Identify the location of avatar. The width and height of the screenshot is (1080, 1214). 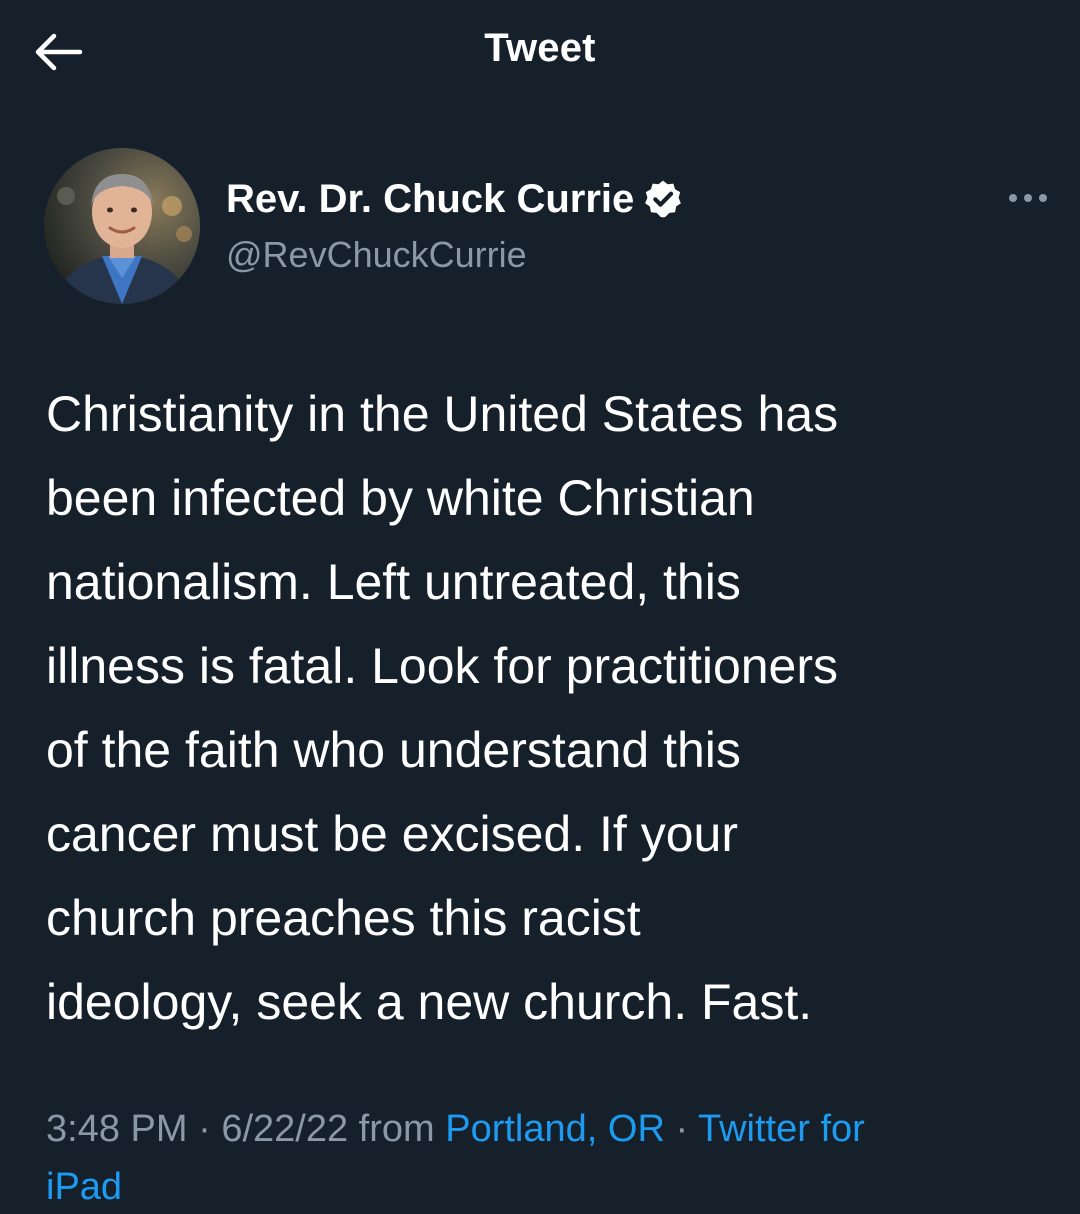
(122, 226).